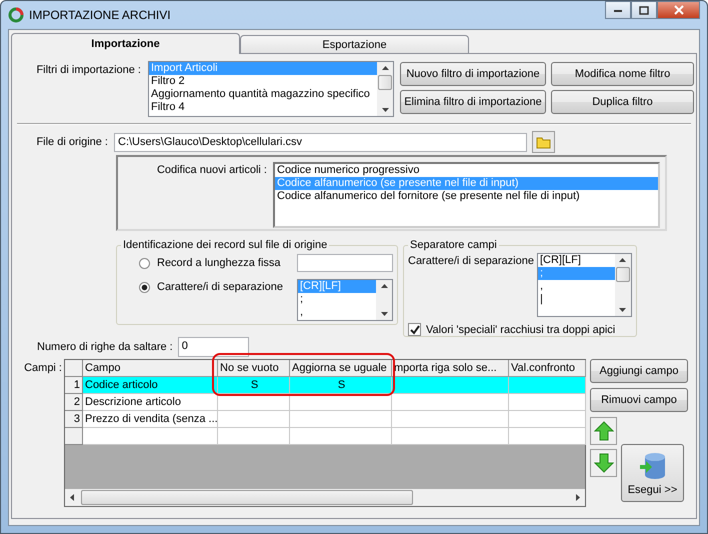 The image size is (708, 534). Describe the element at coordinates (88, 69) in the screenshot. I see `filters-label: Filtri di importazione :` at that location.